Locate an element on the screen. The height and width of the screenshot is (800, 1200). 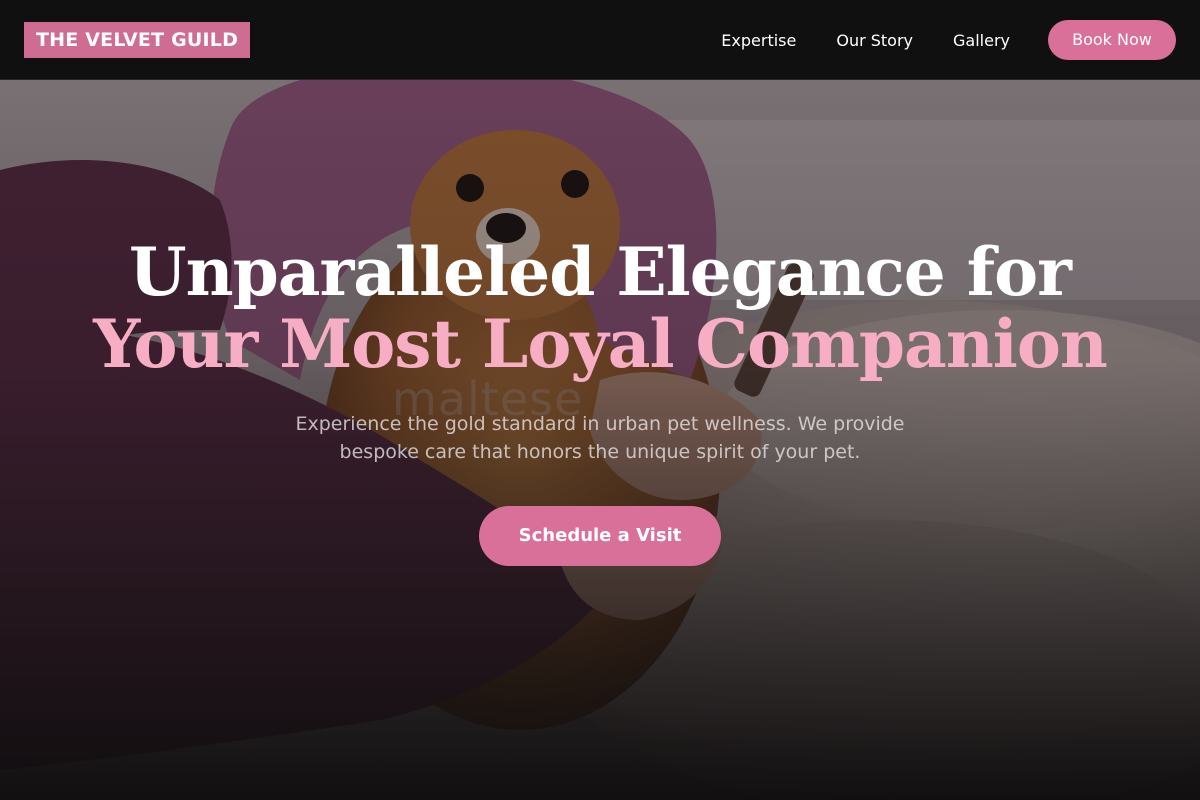
headline-line-2: Your Most Loyal Companion is located at coordinates (600, 344).